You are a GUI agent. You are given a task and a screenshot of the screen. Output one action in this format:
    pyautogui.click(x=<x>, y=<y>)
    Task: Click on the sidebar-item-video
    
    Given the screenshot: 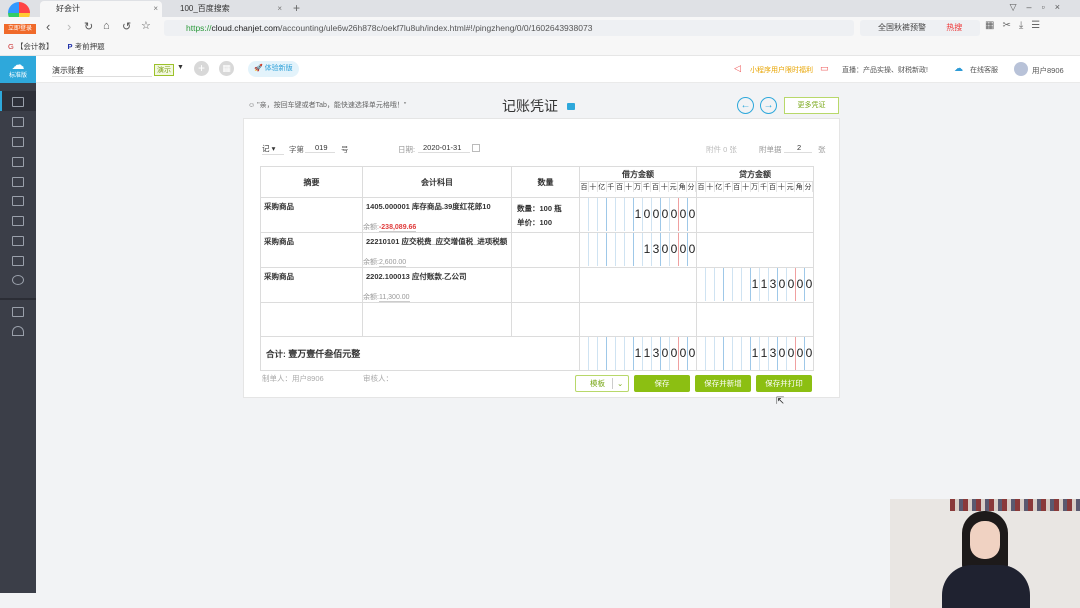 What is the action you would take?
    pyautogui.click(x=18, y=312)
    